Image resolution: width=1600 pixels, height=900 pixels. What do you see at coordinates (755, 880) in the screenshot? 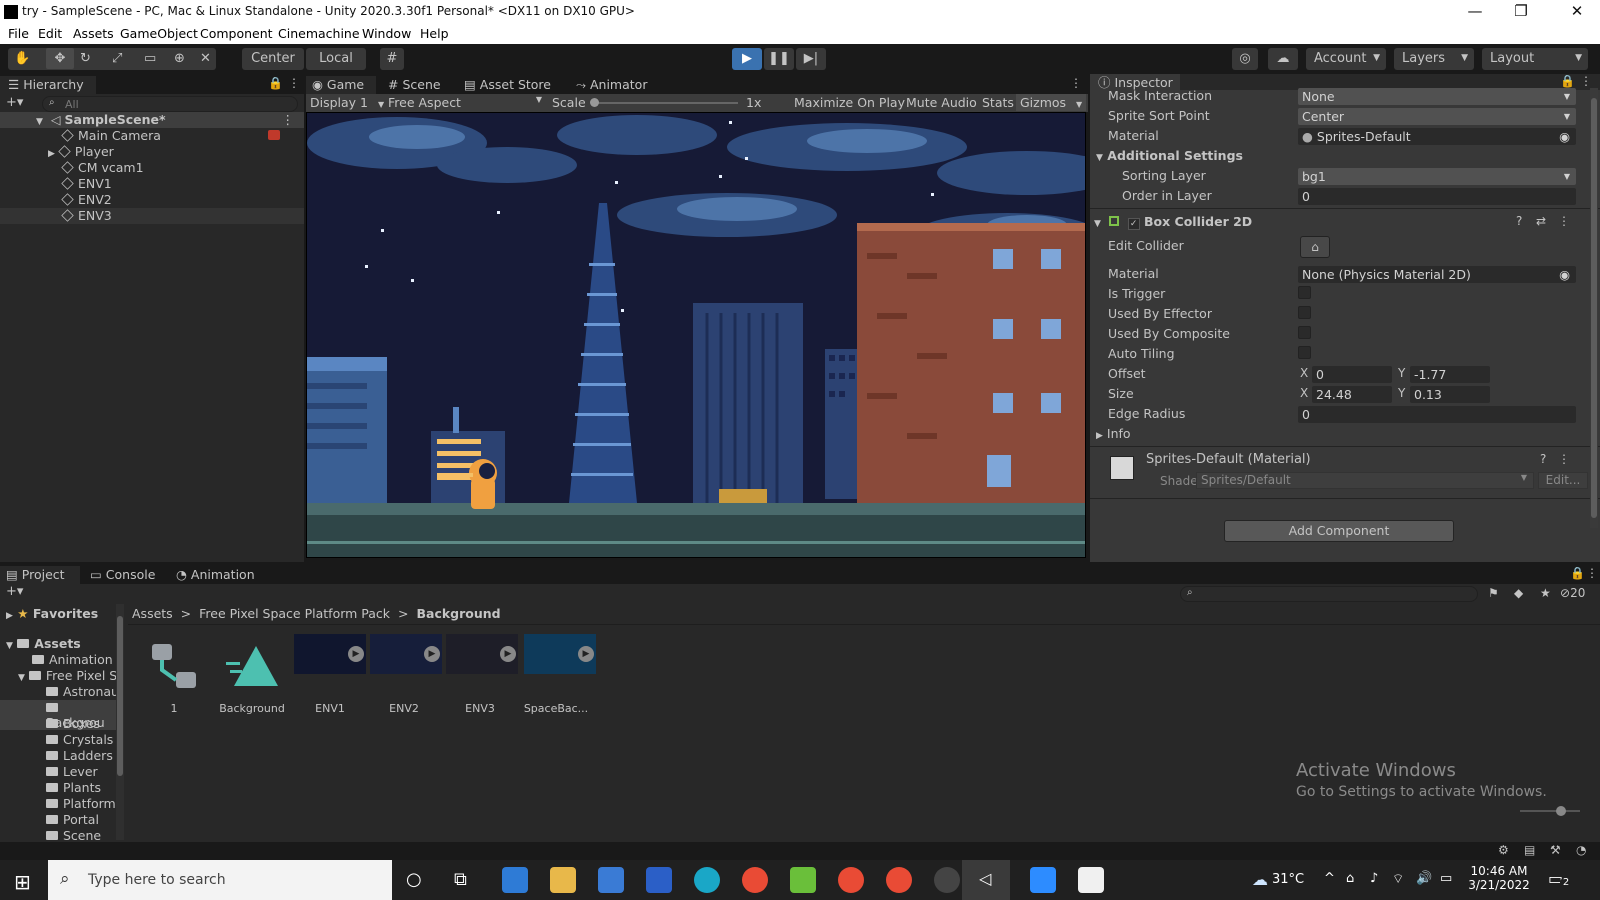
I see `chrome-icon` at bounding box center [755, 880].